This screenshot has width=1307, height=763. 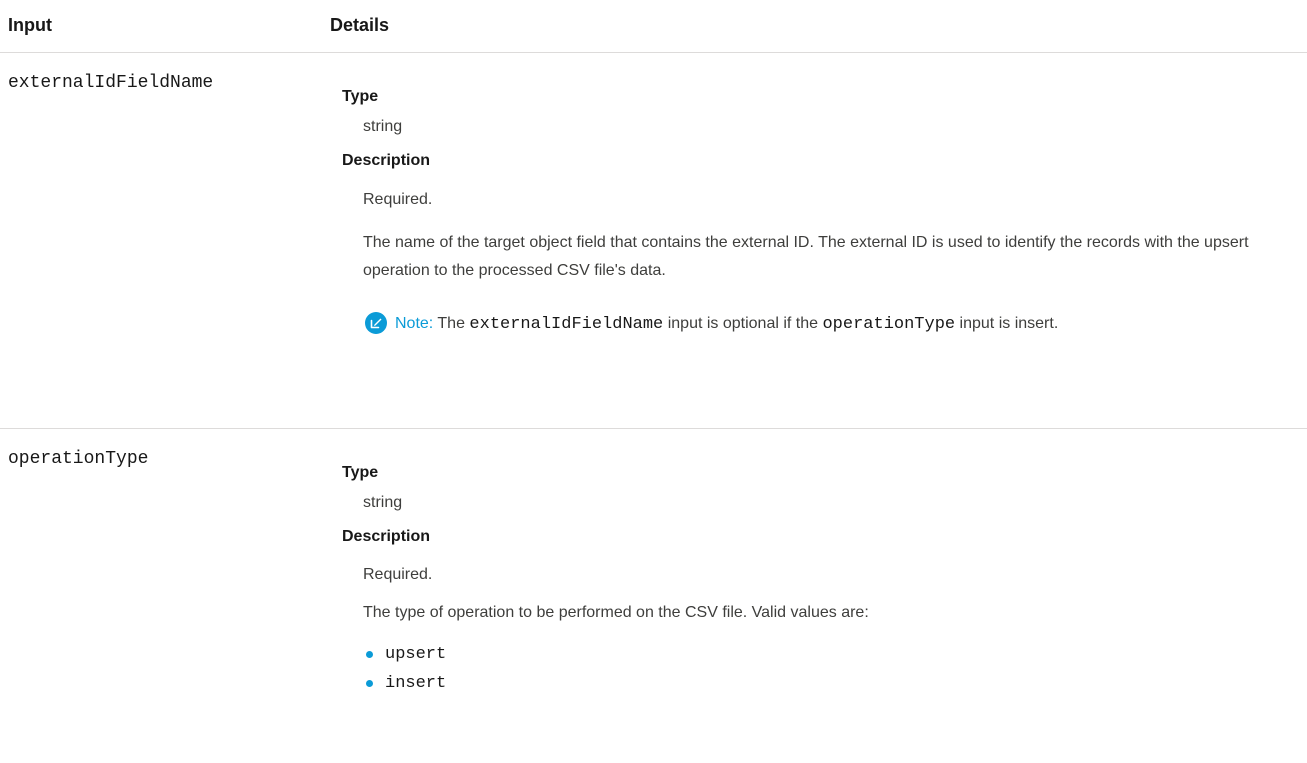 I want to click on header-input: Input, so click(x=30, y=25).